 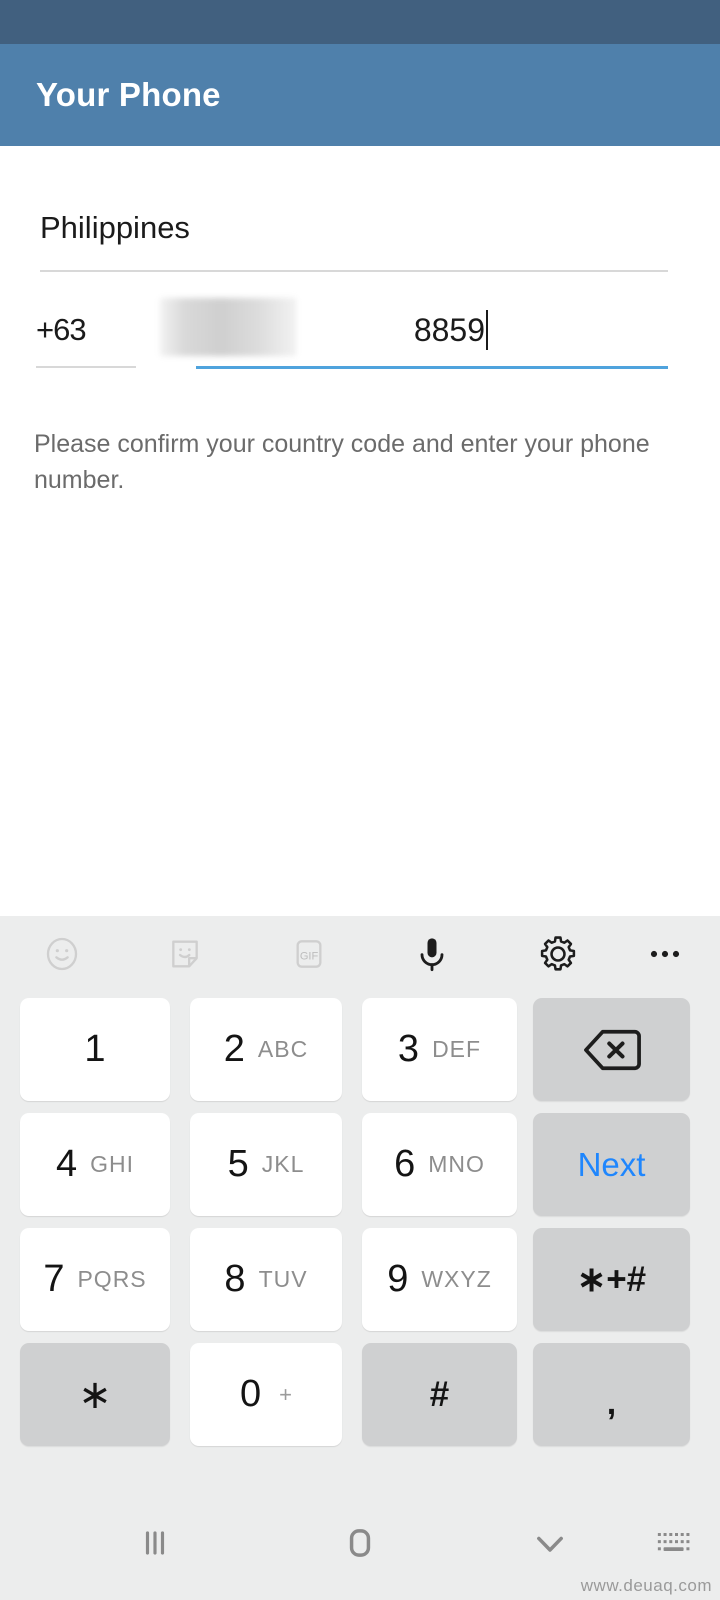 I want to click on key-sublabel: MNO, so click(x=456, y=1164).